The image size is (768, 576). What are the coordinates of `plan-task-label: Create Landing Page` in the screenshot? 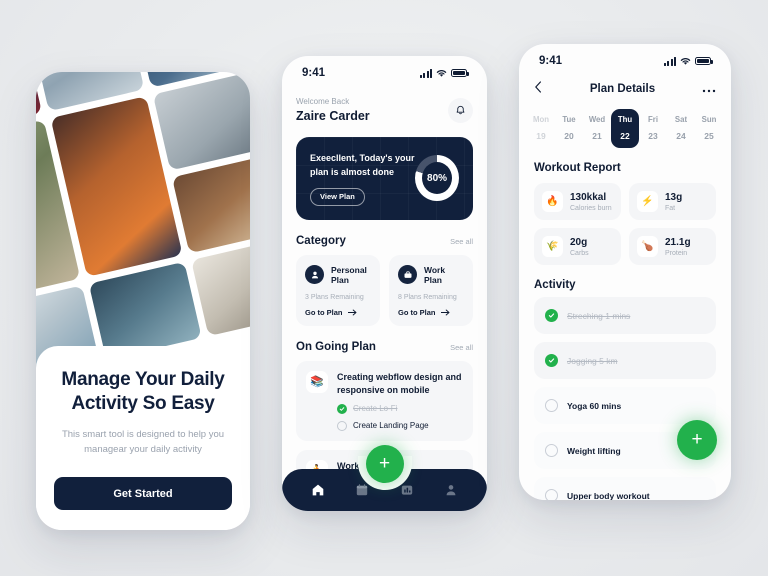 It's located at (391, 426).